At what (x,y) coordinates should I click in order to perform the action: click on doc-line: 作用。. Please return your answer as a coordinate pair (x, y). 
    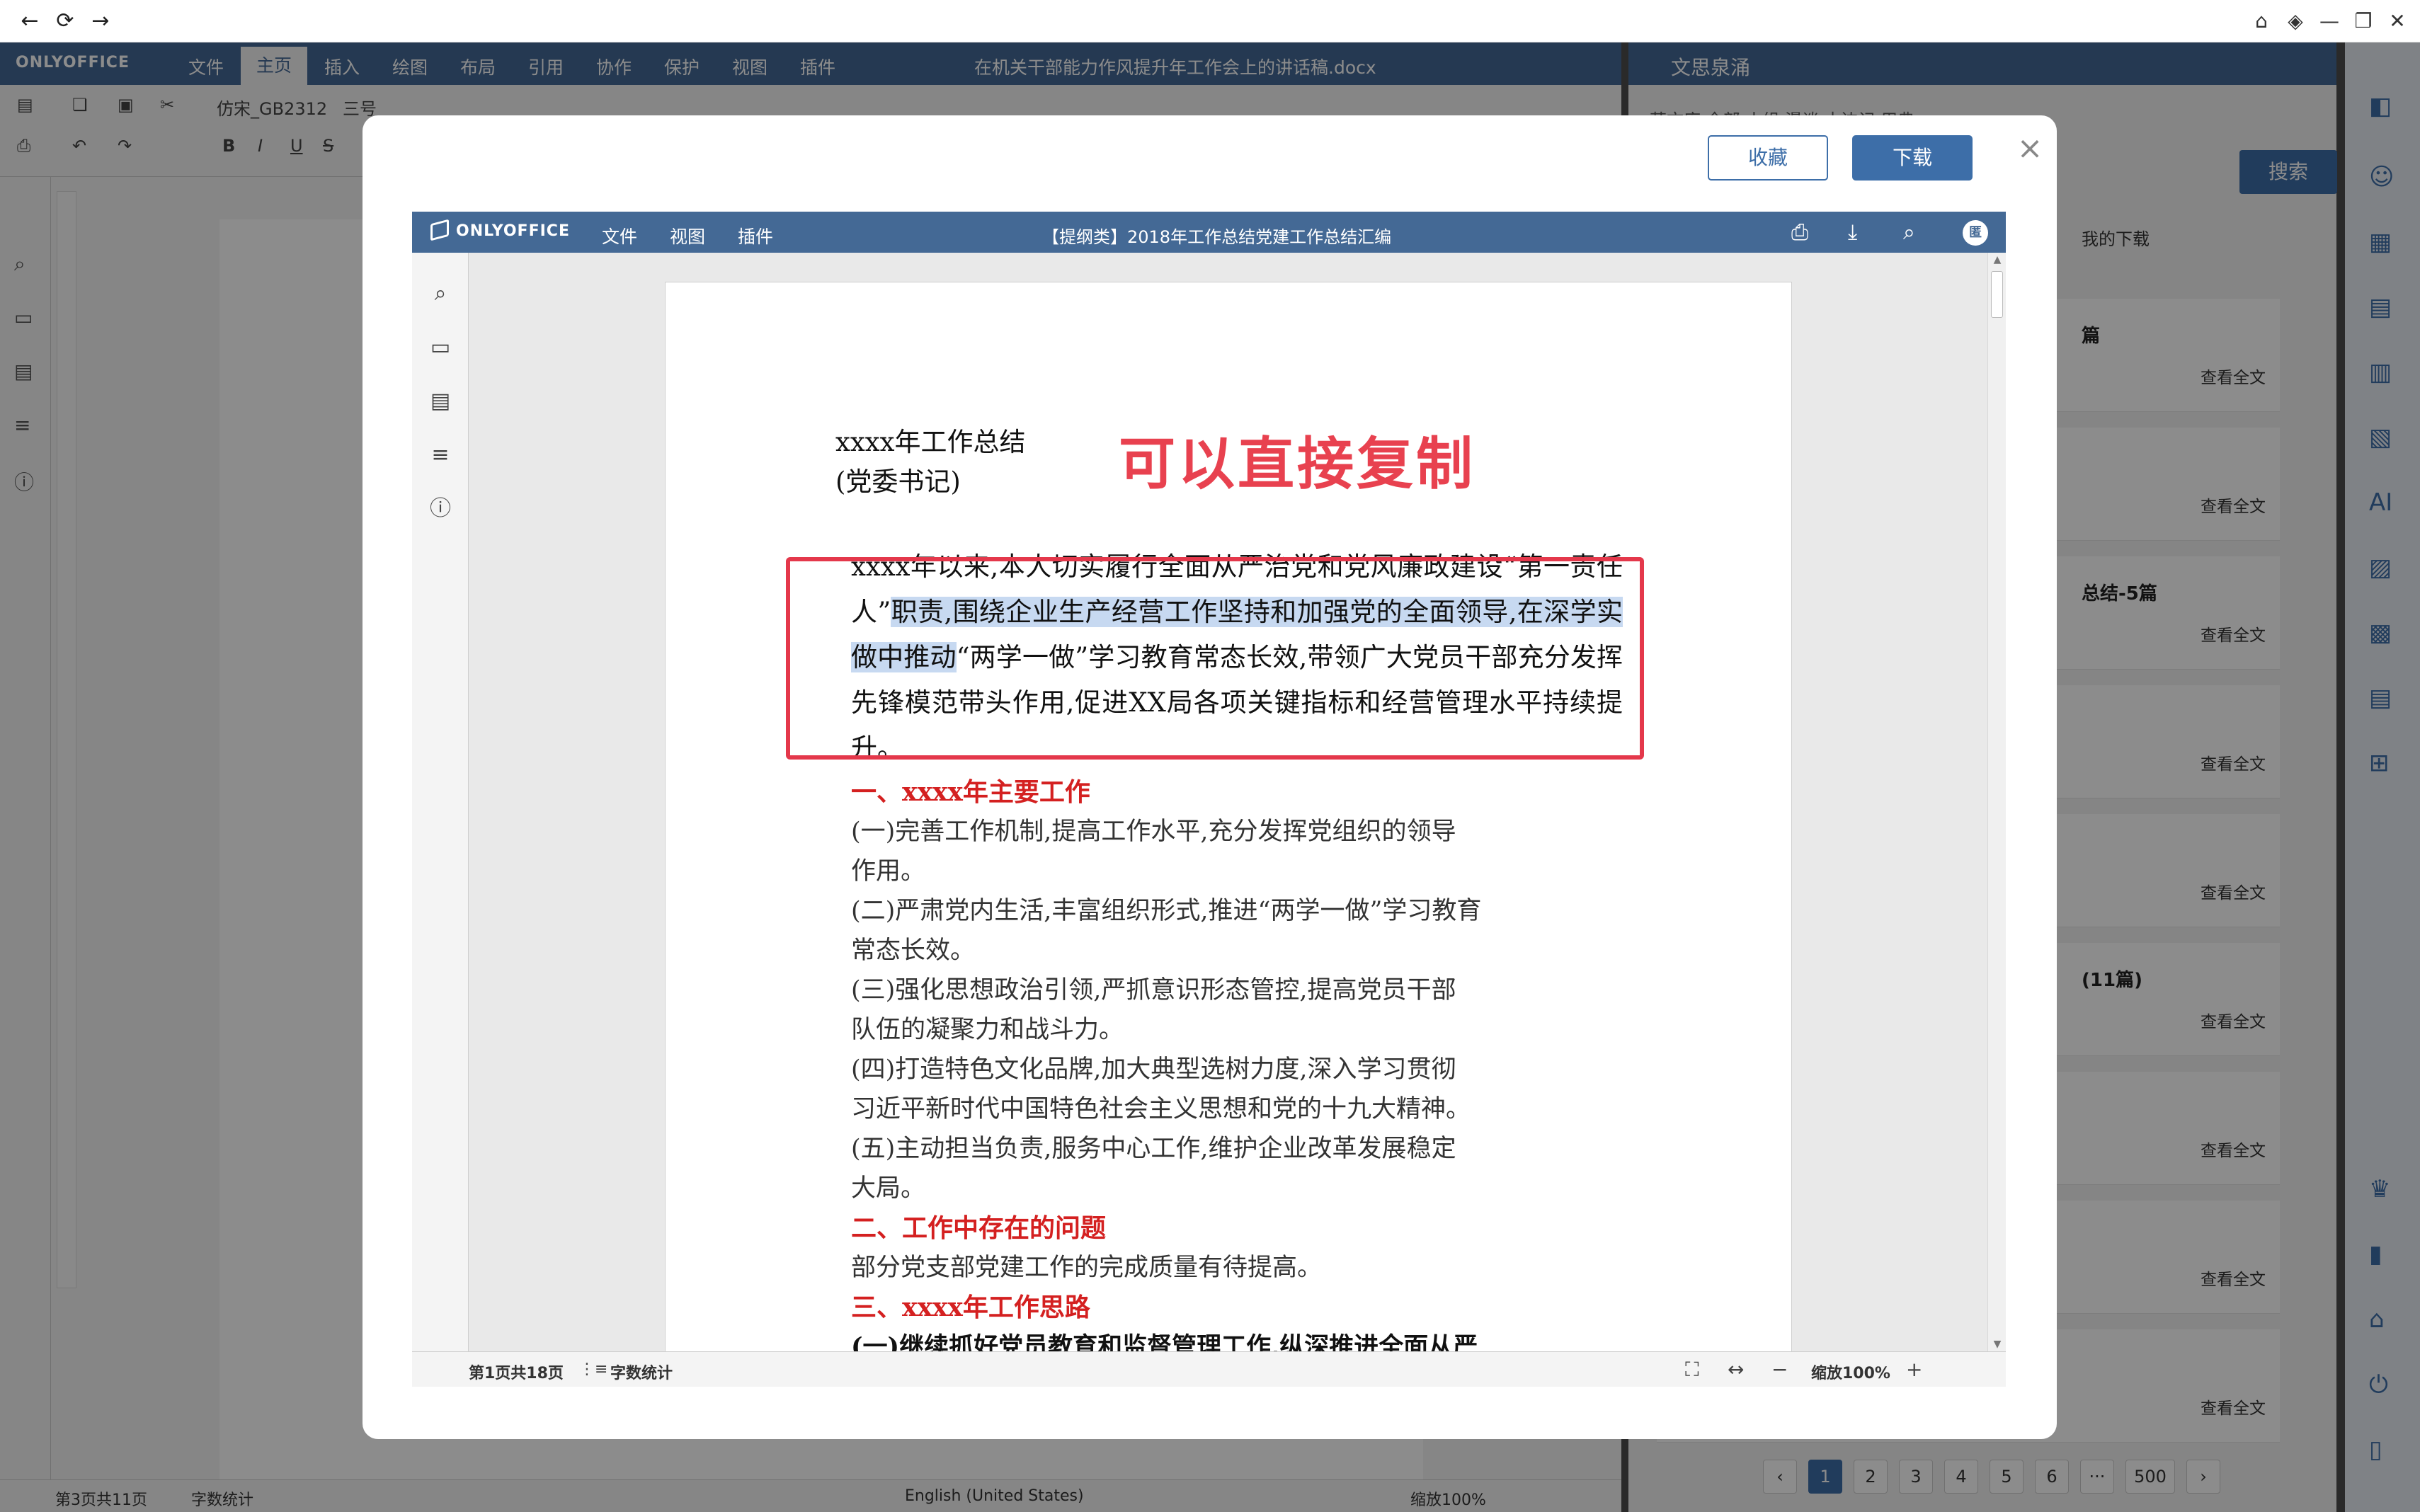
    Looking at the image, I should click on (888, 871).